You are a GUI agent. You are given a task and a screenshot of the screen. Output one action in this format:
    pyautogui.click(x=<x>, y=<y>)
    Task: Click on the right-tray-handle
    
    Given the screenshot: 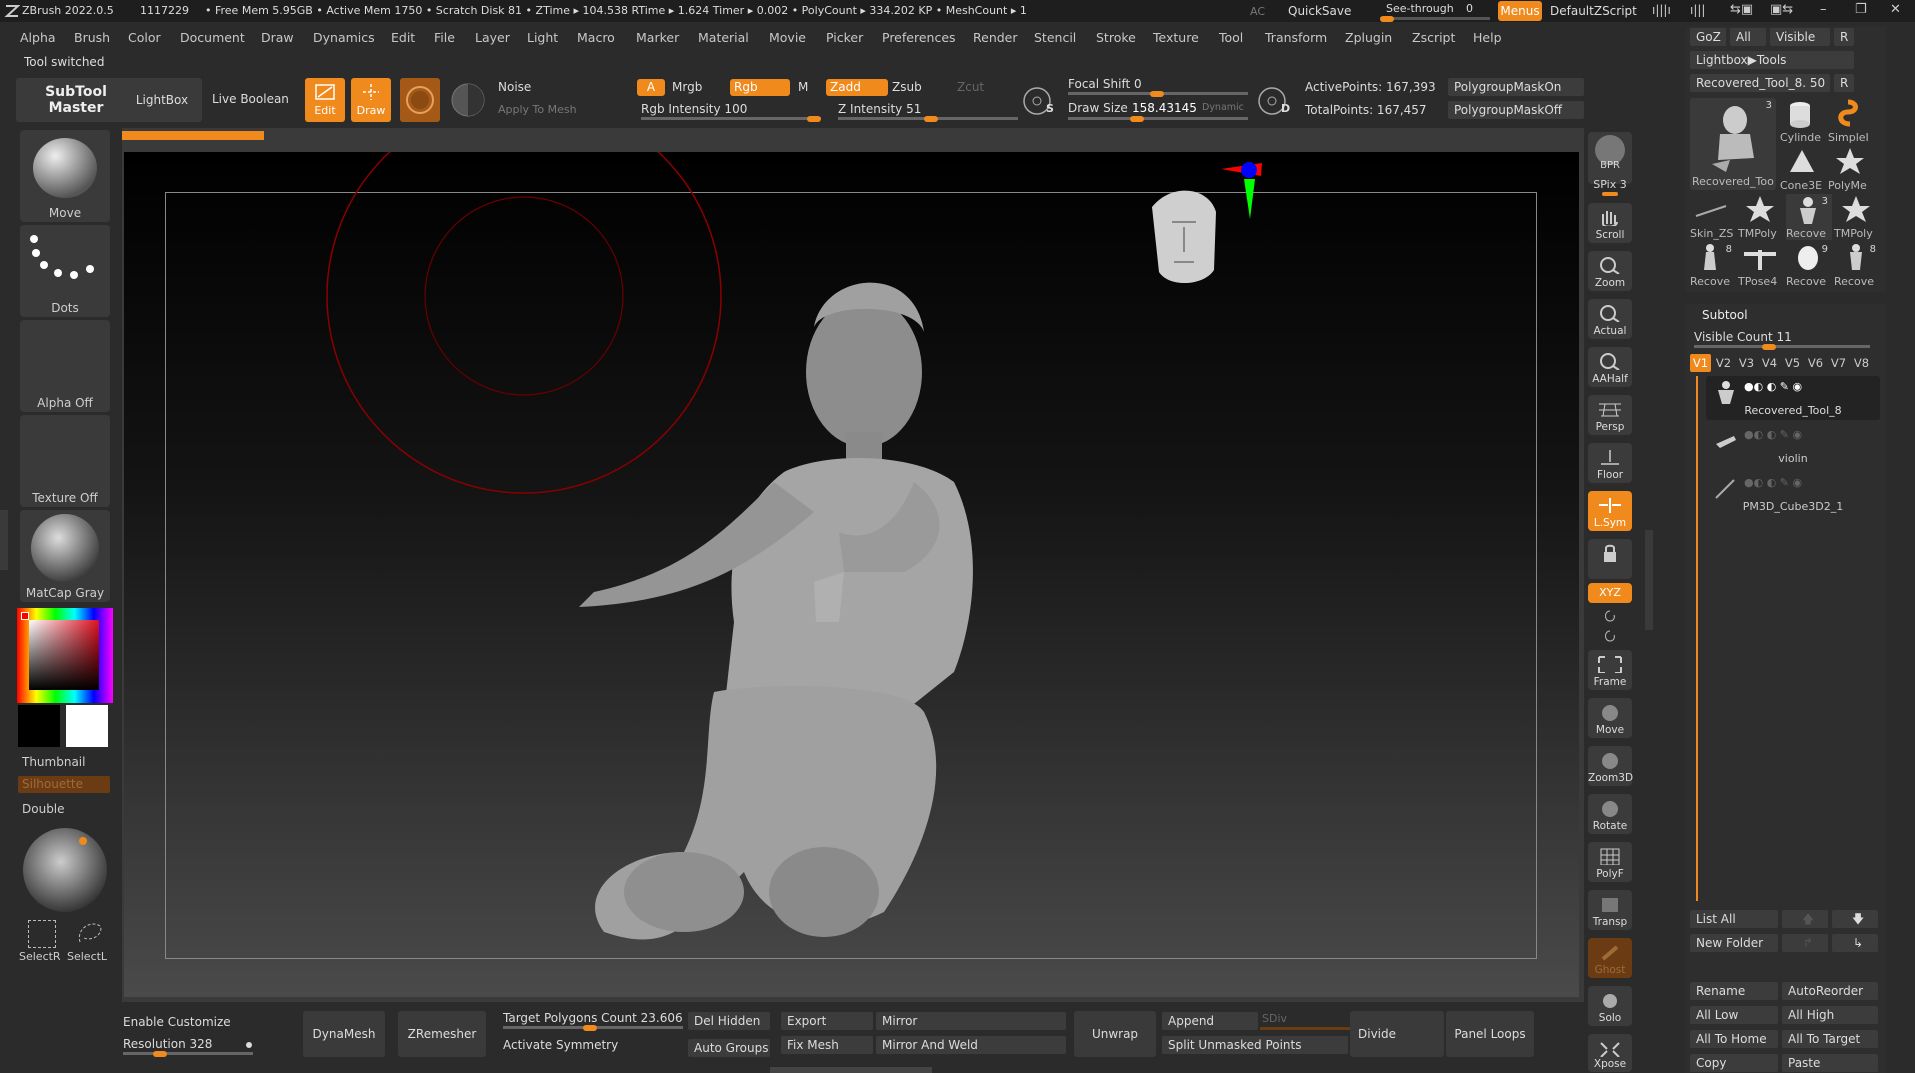 What is the action you would take?
    pyautogui.click(x=1649, y=580)
    